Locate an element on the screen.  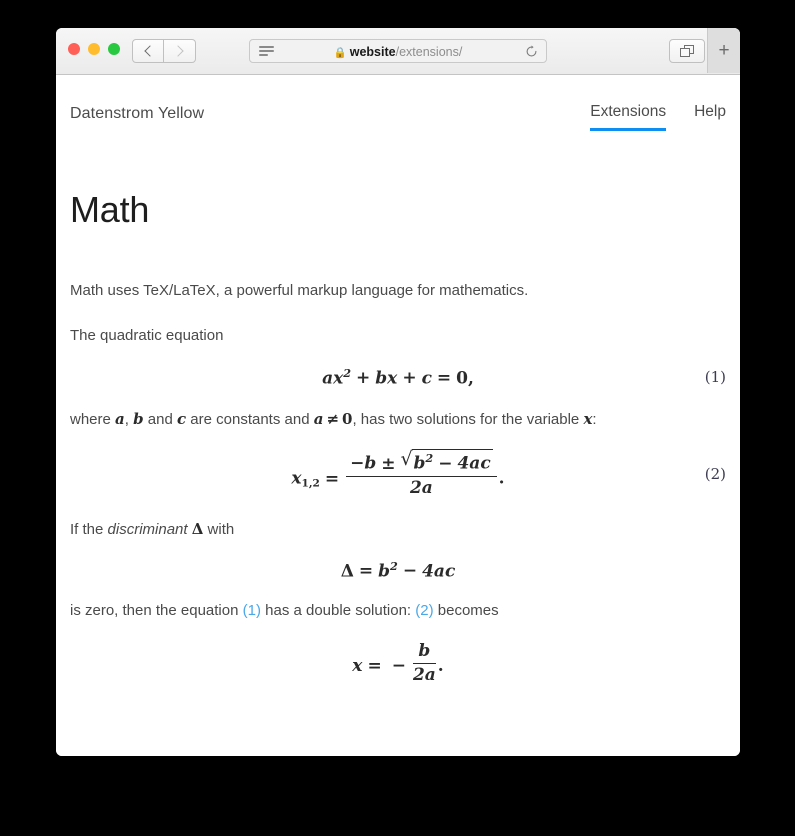
eq2-sqrt: √ b2−4ac is located at coordinates (446, 461).